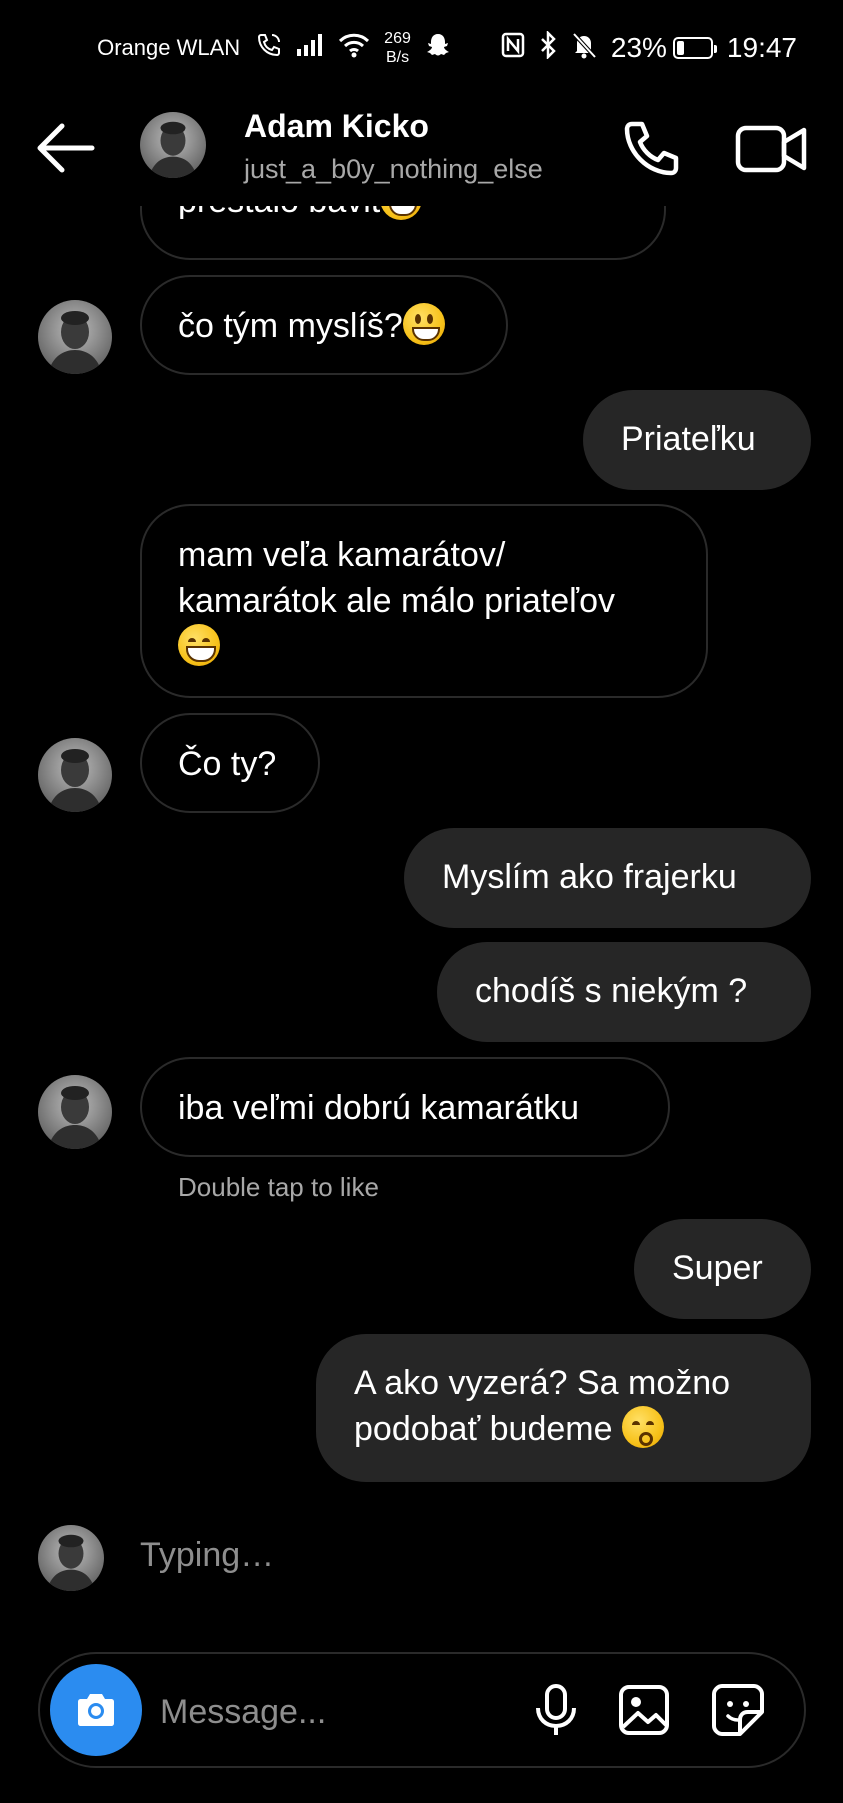 The width and height of the screenshot is (843, 1803). I want to click on voice-call-button, so click(651, 149).